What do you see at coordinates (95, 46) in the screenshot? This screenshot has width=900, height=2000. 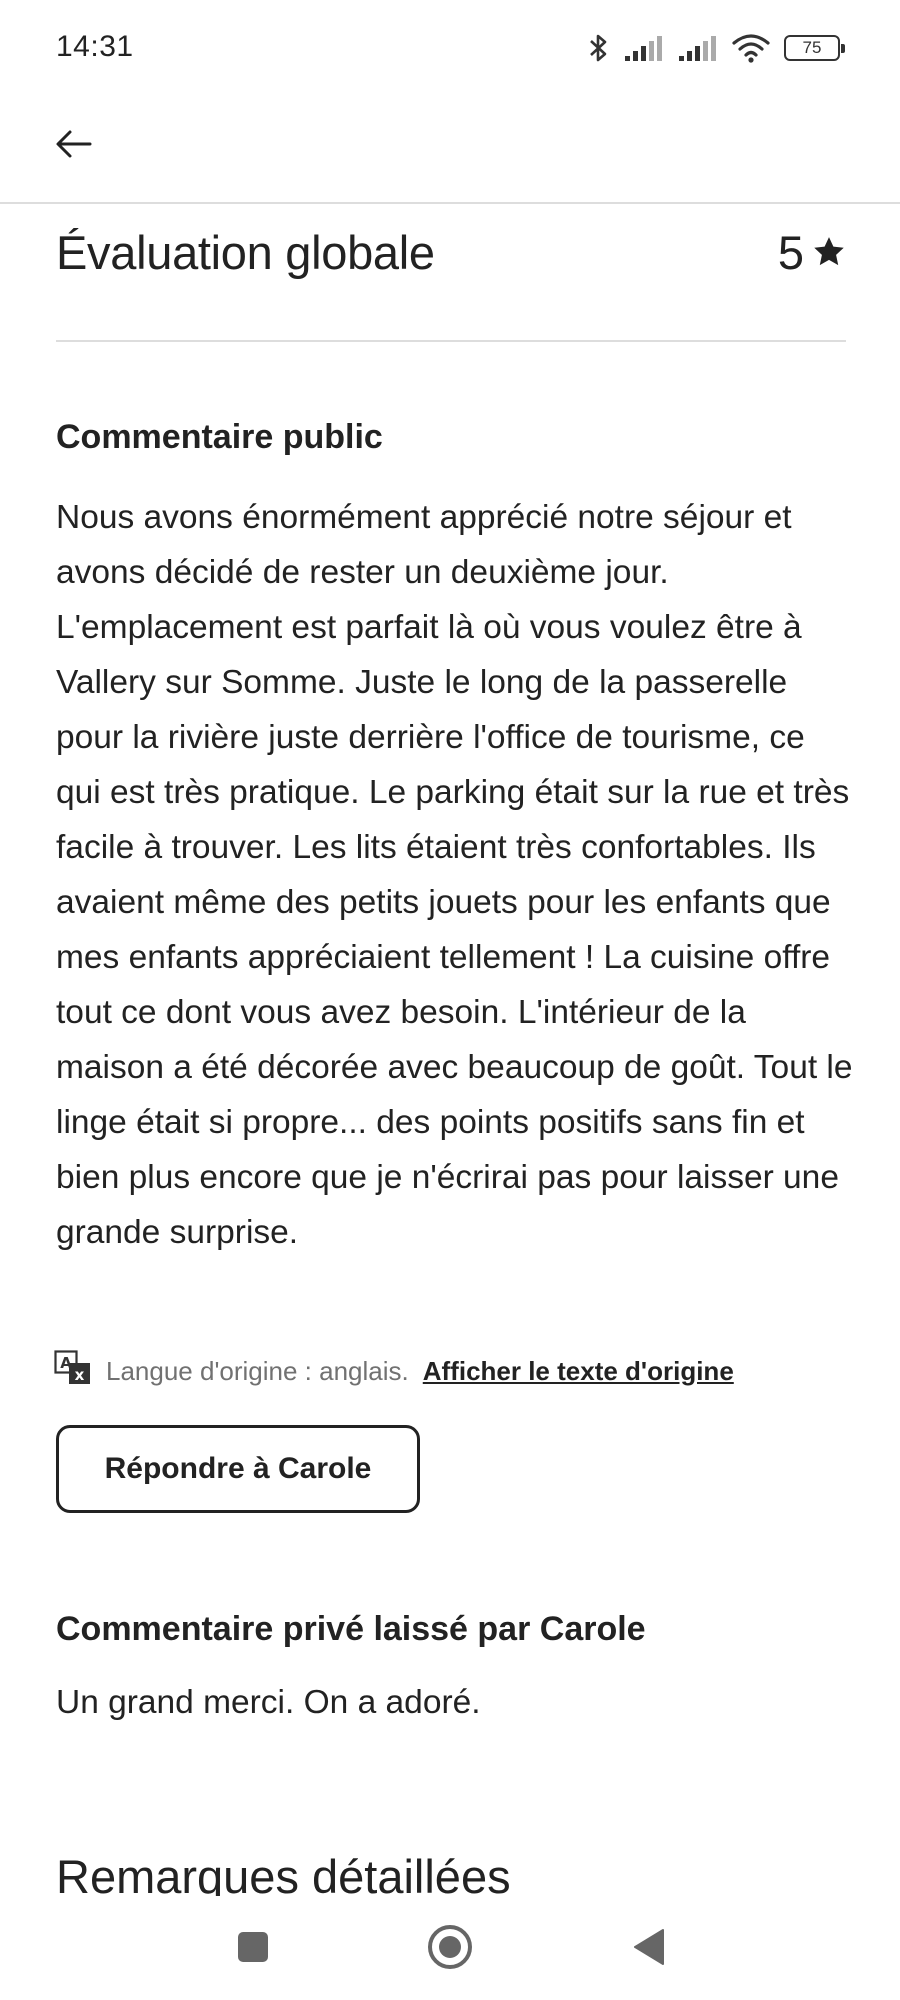 I see `status-time: 14:31` at bounding box center [95, 46].